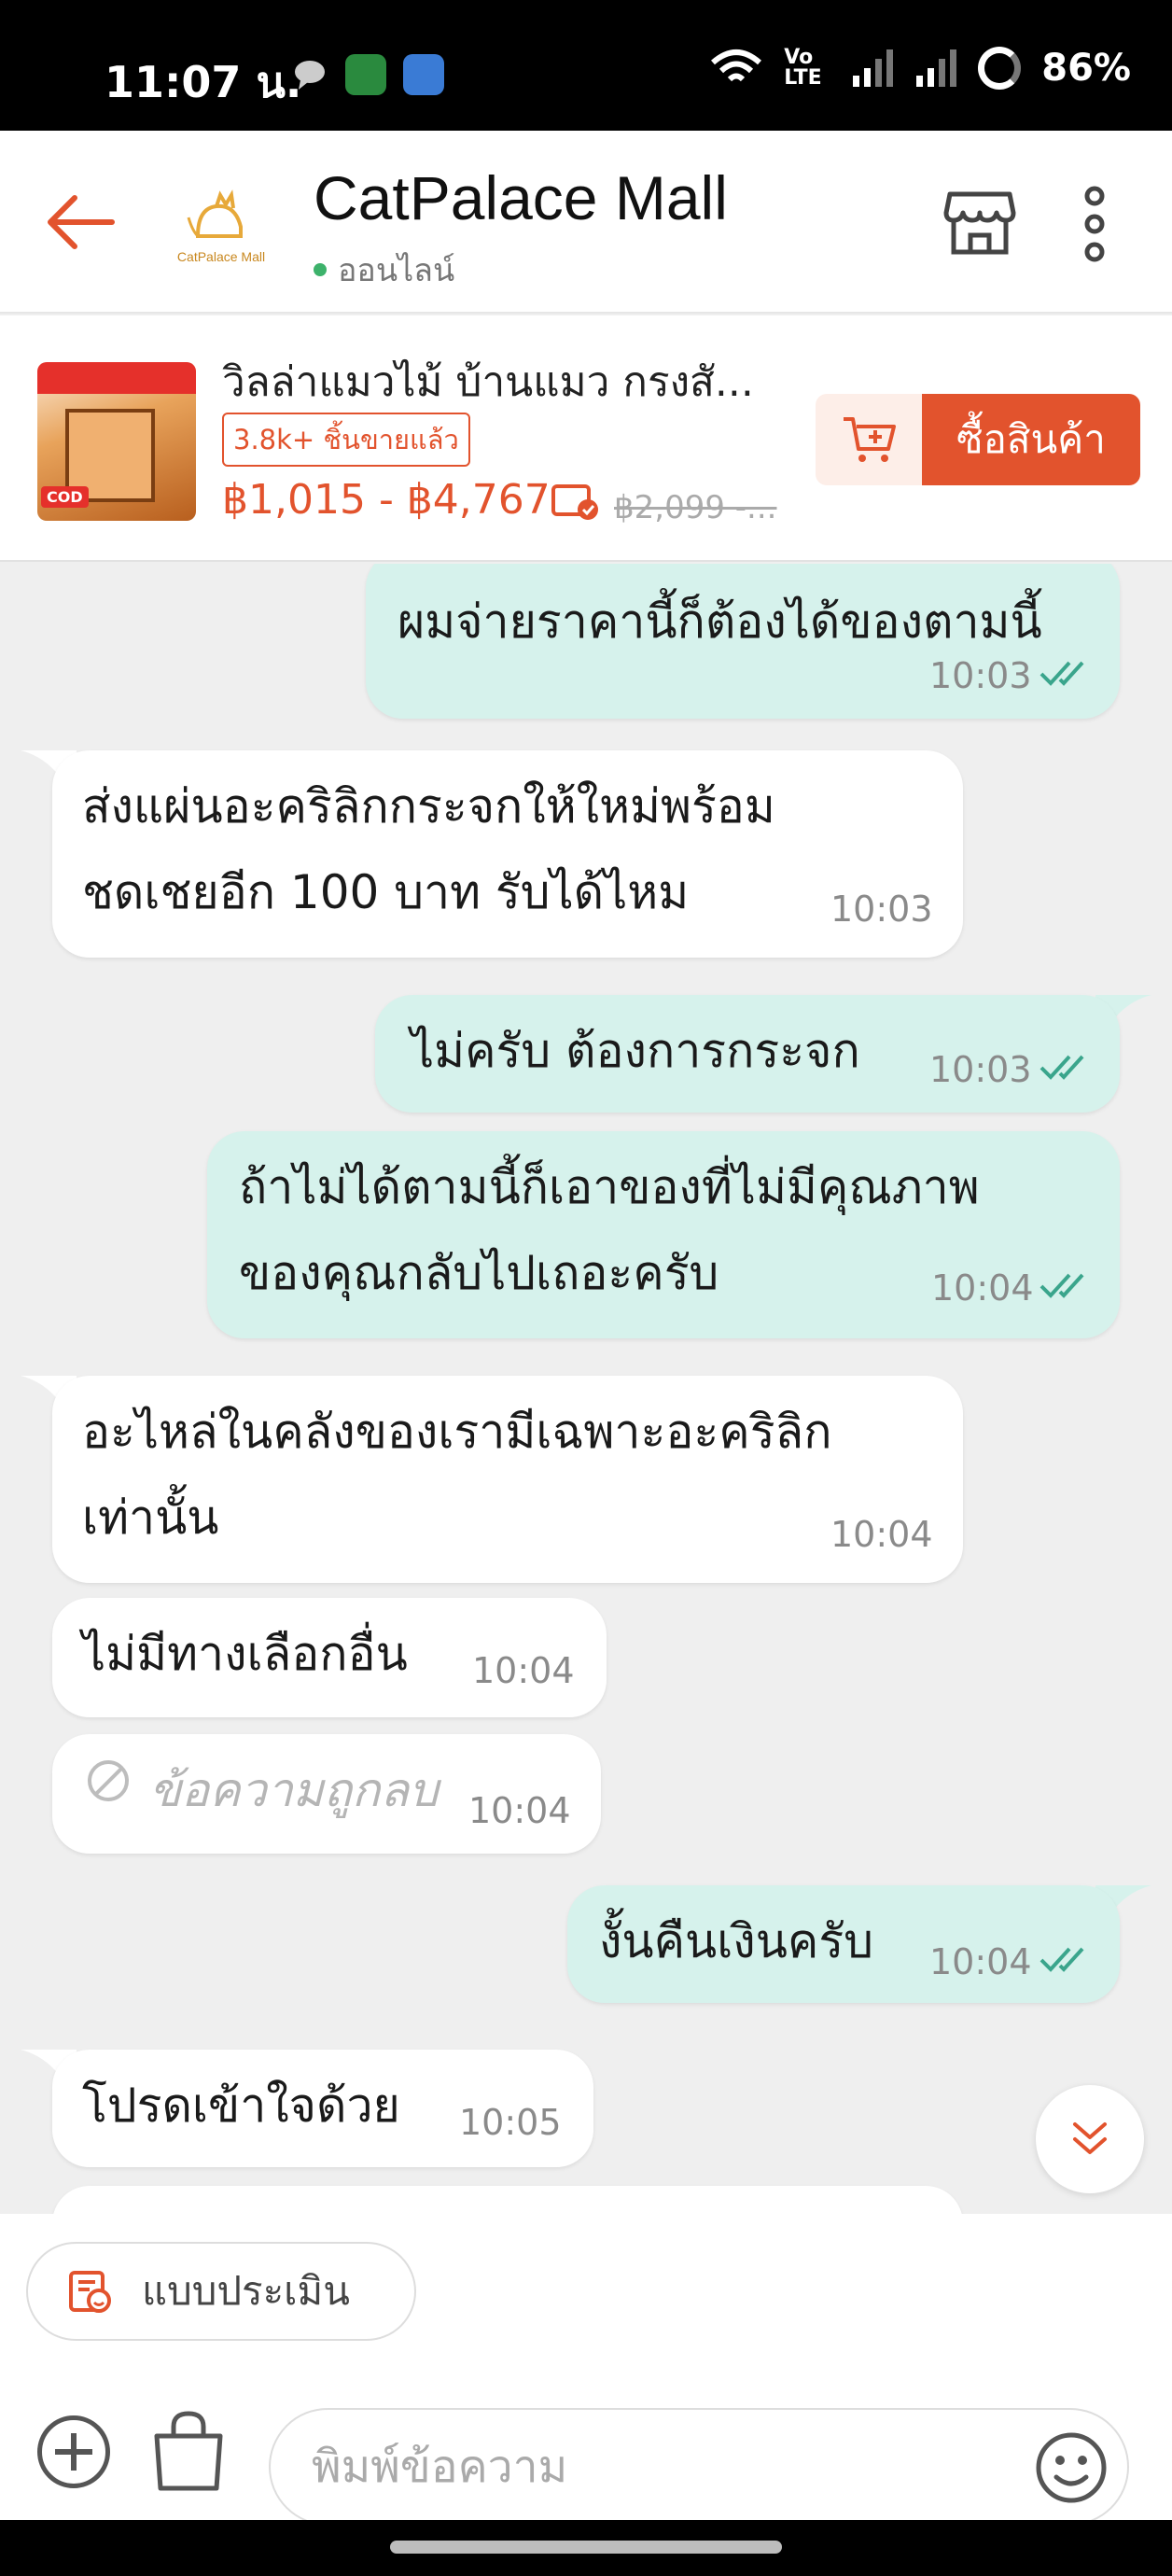 This screenshot has height=2576, width=1172. What do you see at coordinates (873, 68) in the screenshot?
I see `signal-icon` at bounding box center [873, 68].